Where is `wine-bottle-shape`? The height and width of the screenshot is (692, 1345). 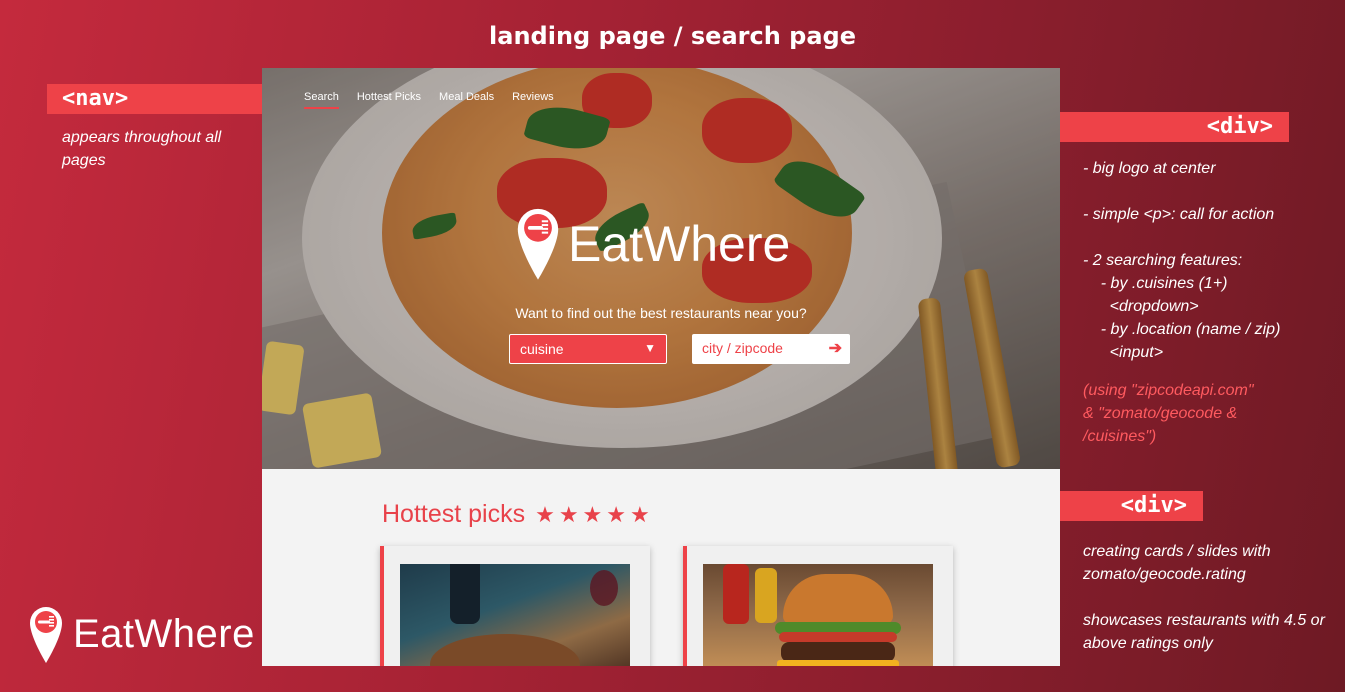 wine-bottle-shape is located at coordinates (465, 594).